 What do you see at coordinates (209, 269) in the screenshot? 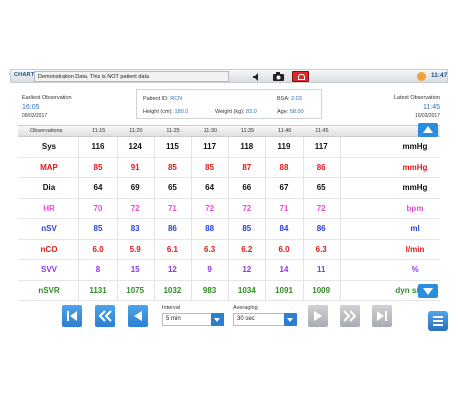
I see `value-cell: 9` at bounding box center [209, 269].